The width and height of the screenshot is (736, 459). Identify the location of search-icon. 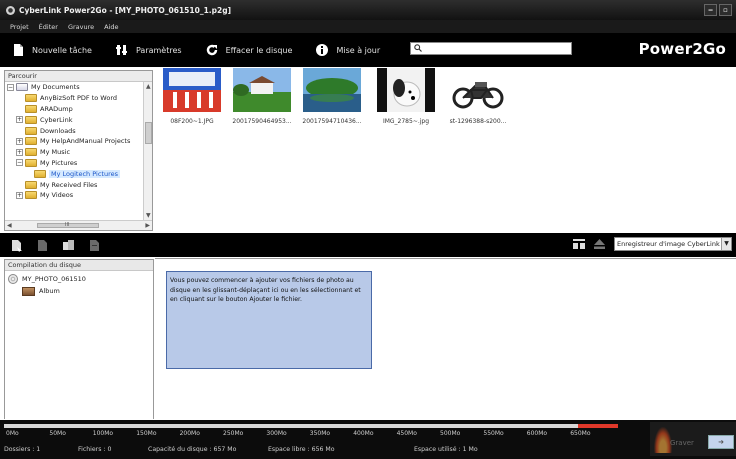
(418, 48).